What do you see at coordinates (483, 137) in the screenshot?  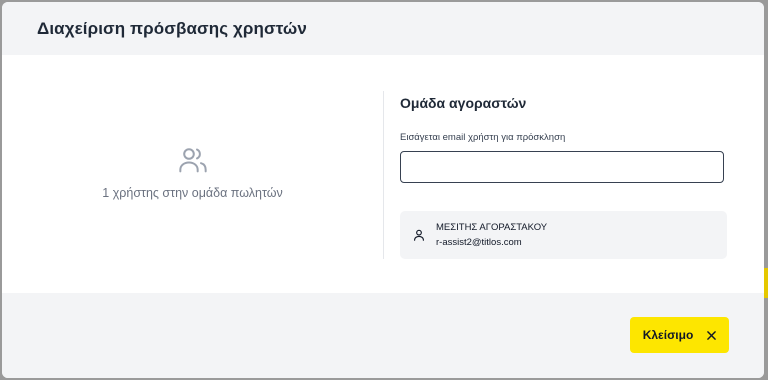 I see `invite-email-label: Εισάγεται email χρήστη για πρόσκληση` at bounding box center [483, 137].